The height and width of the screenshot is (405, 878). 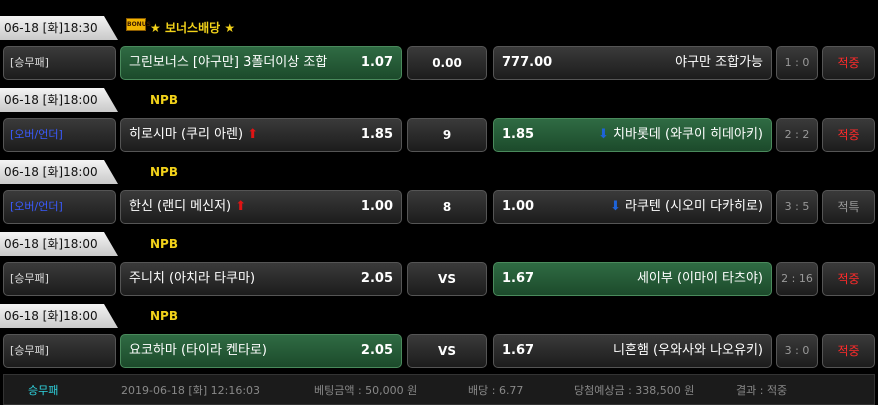 What do you see at coordinates (848, 207) in the screenshot?
I see `result-badge: 적특` at bounding box center [848, 207].